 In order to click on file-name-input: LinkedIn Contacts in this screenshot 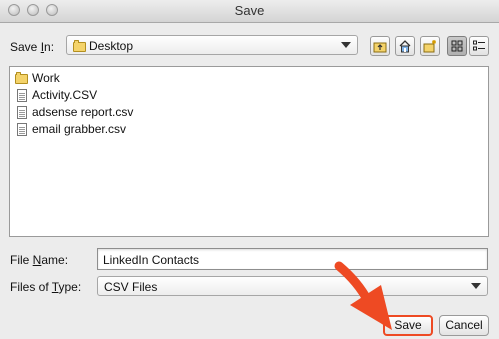, I will do `click(292, 259)`.